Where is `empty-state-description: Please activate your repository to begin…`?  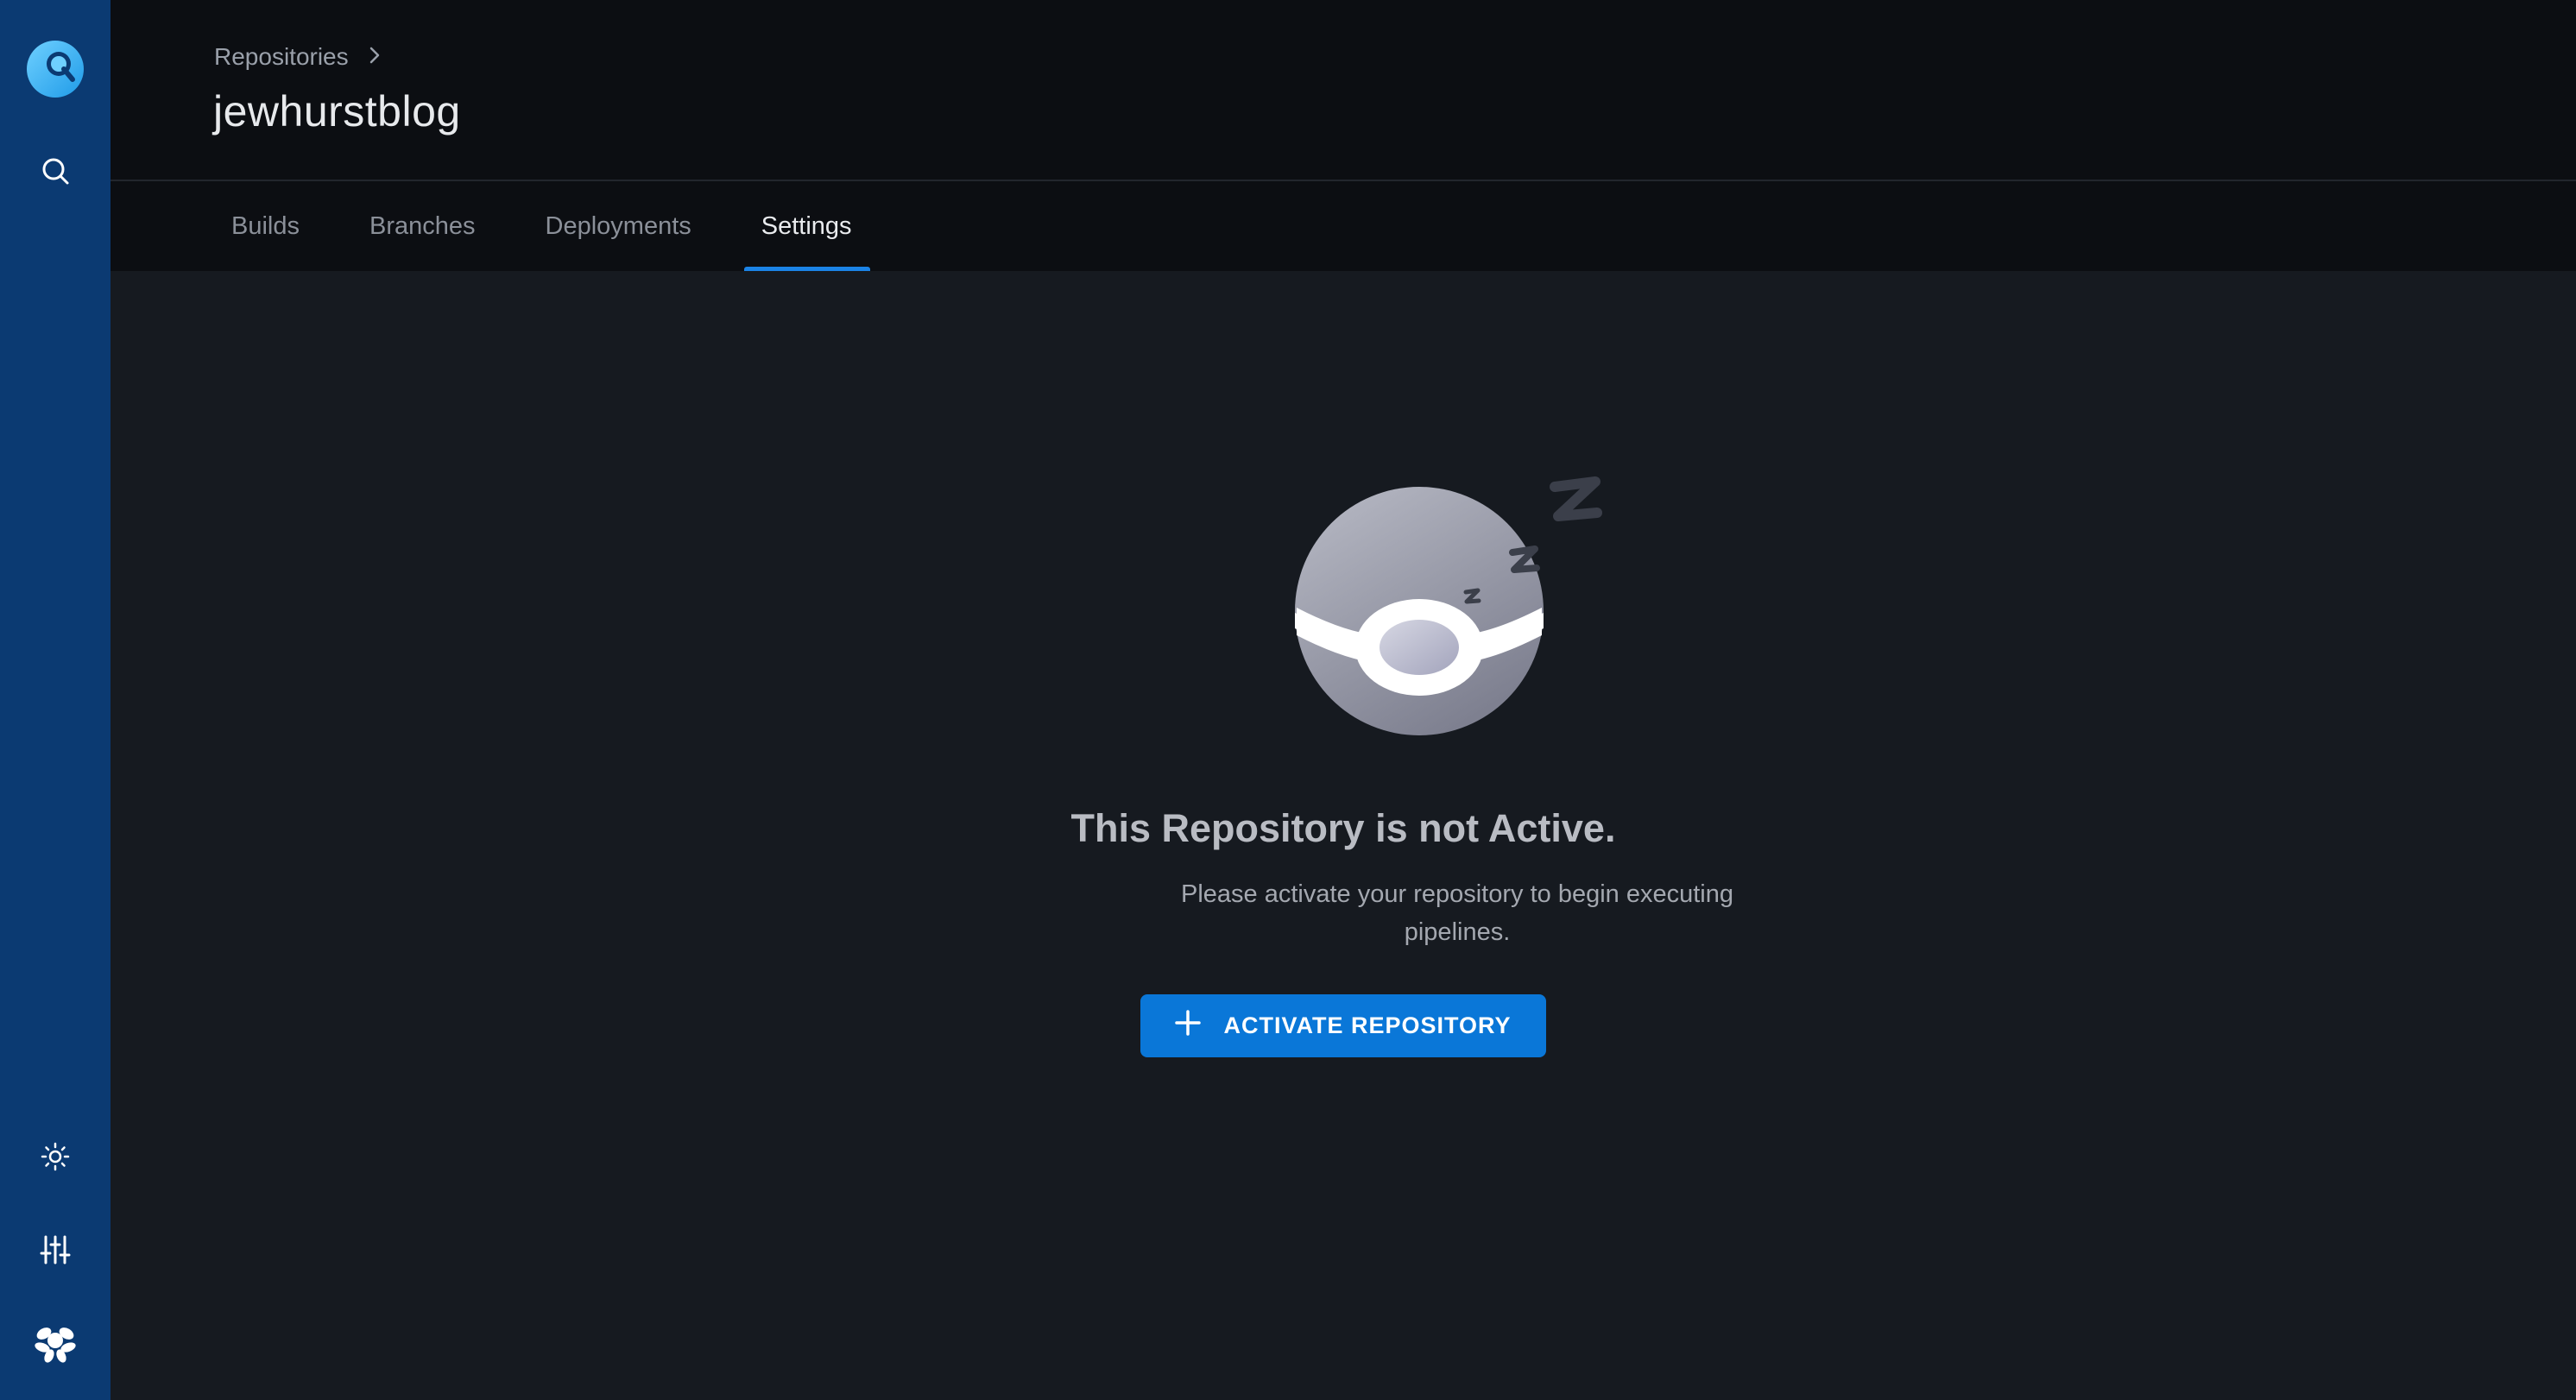
empty-state-description: Please activate your repository to begin… is located at coordinates (1457, 913).